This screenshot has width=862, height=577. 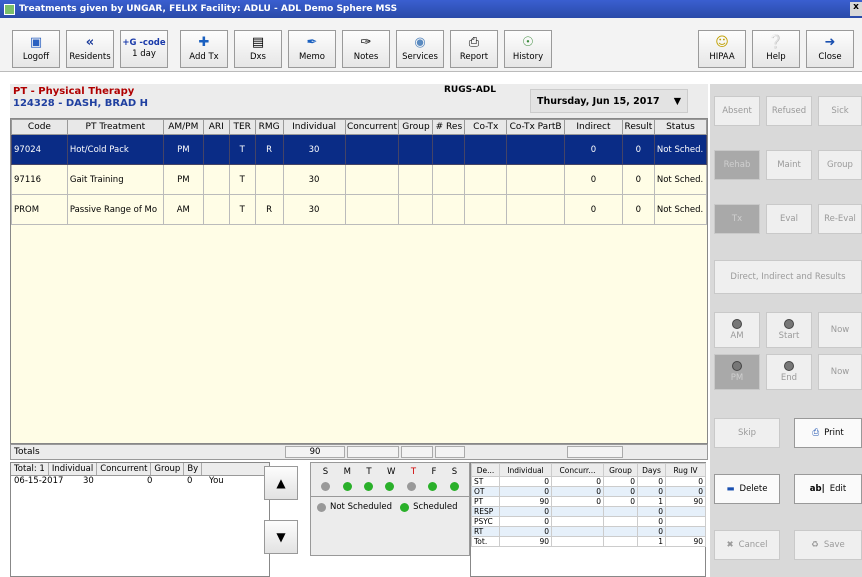 What do you see at coordinates (204, 49) in the screenshot?
I see `add-tx-button: ✚ Add Tx` at bounding box center [204, 49].